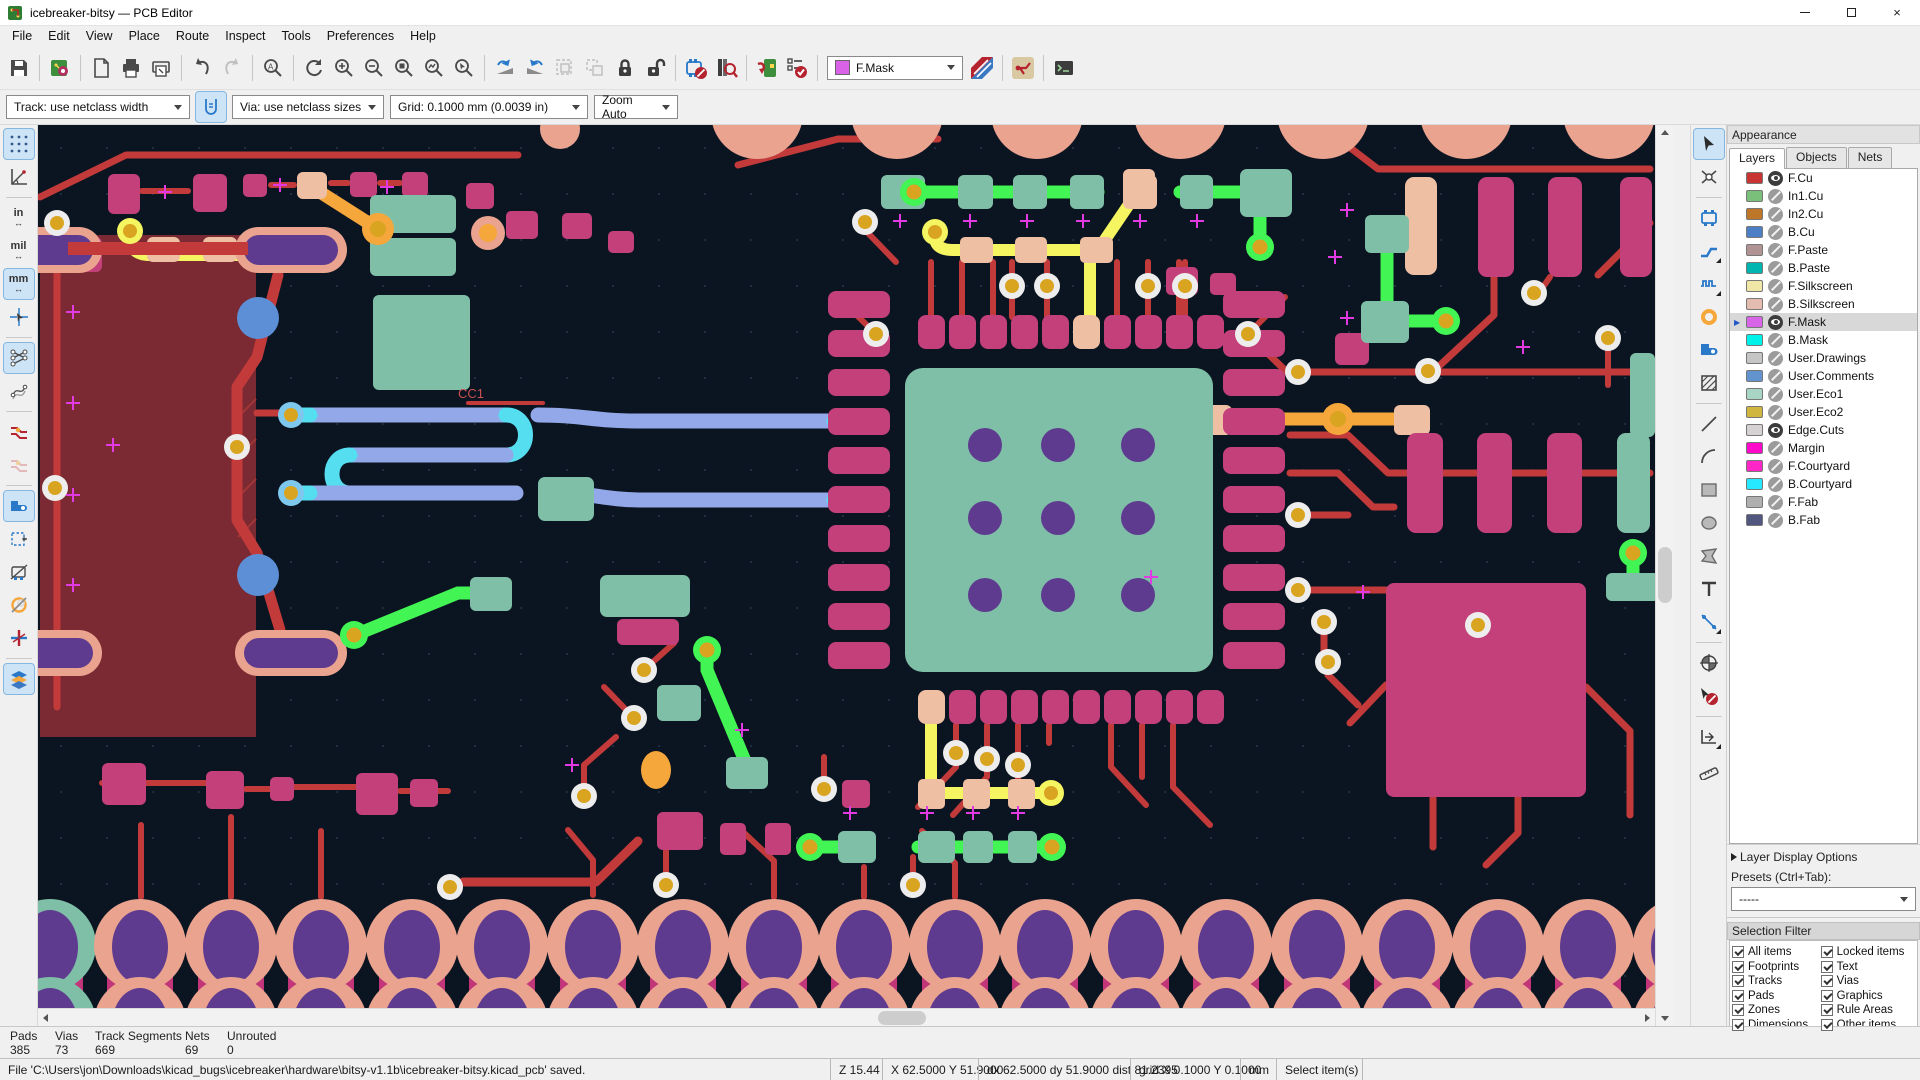 This screenshot has width=1920, height=1080. I want to click on scroll-left-arrow, so click(45, 1018).